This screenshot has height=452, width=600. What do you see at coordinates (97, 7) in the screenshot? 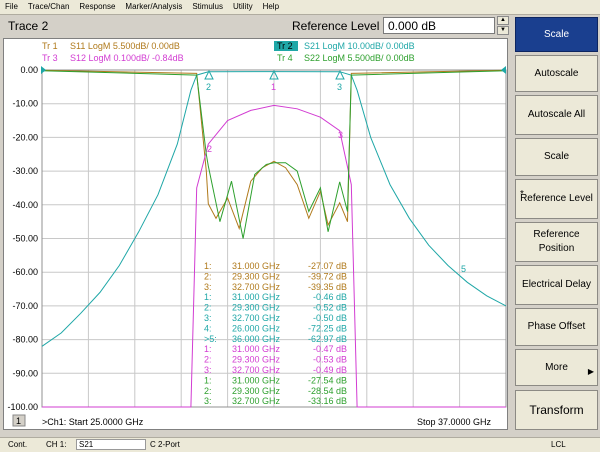
I see `menu-response: Response` at bounding box center [97, 7].